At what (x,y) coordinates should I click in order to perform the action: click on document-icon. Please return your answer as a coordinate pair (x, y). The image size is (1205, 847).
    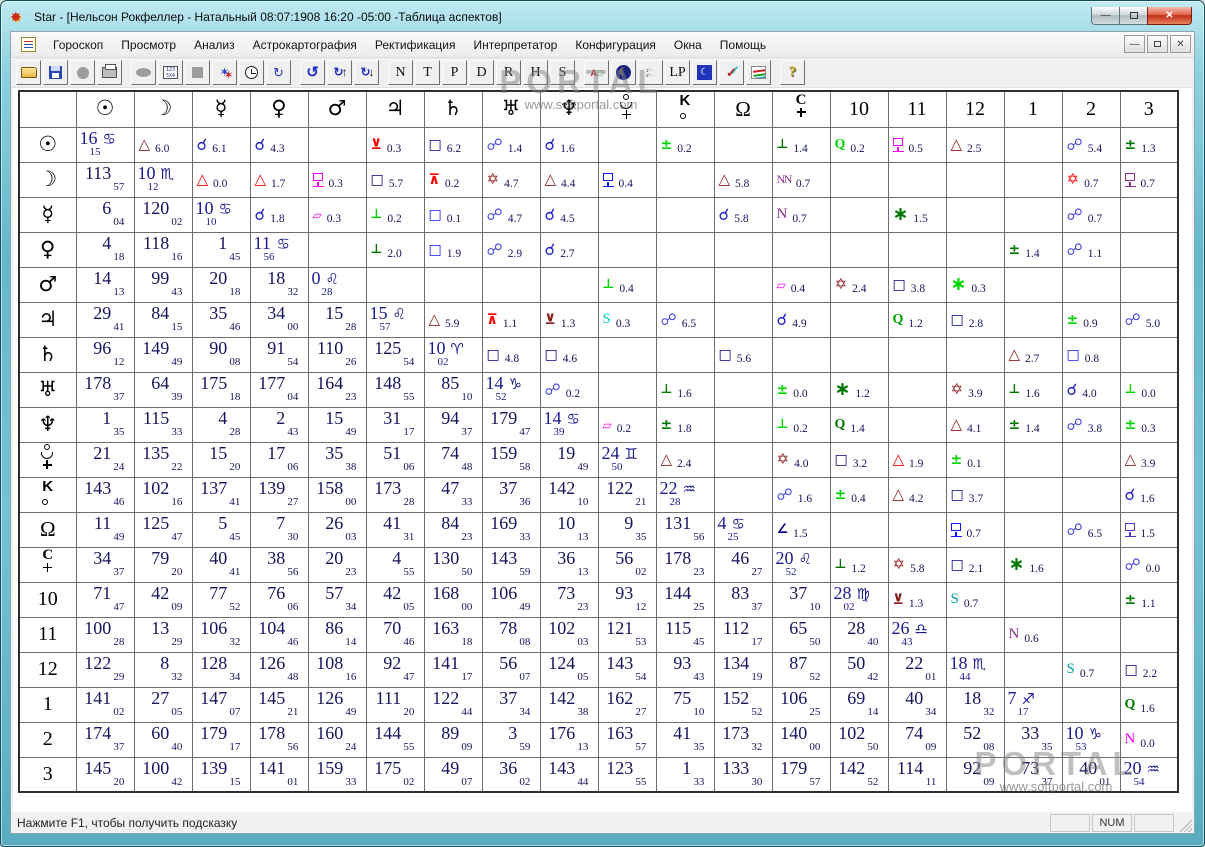
    Looking at the image, I should click on (28, 44).